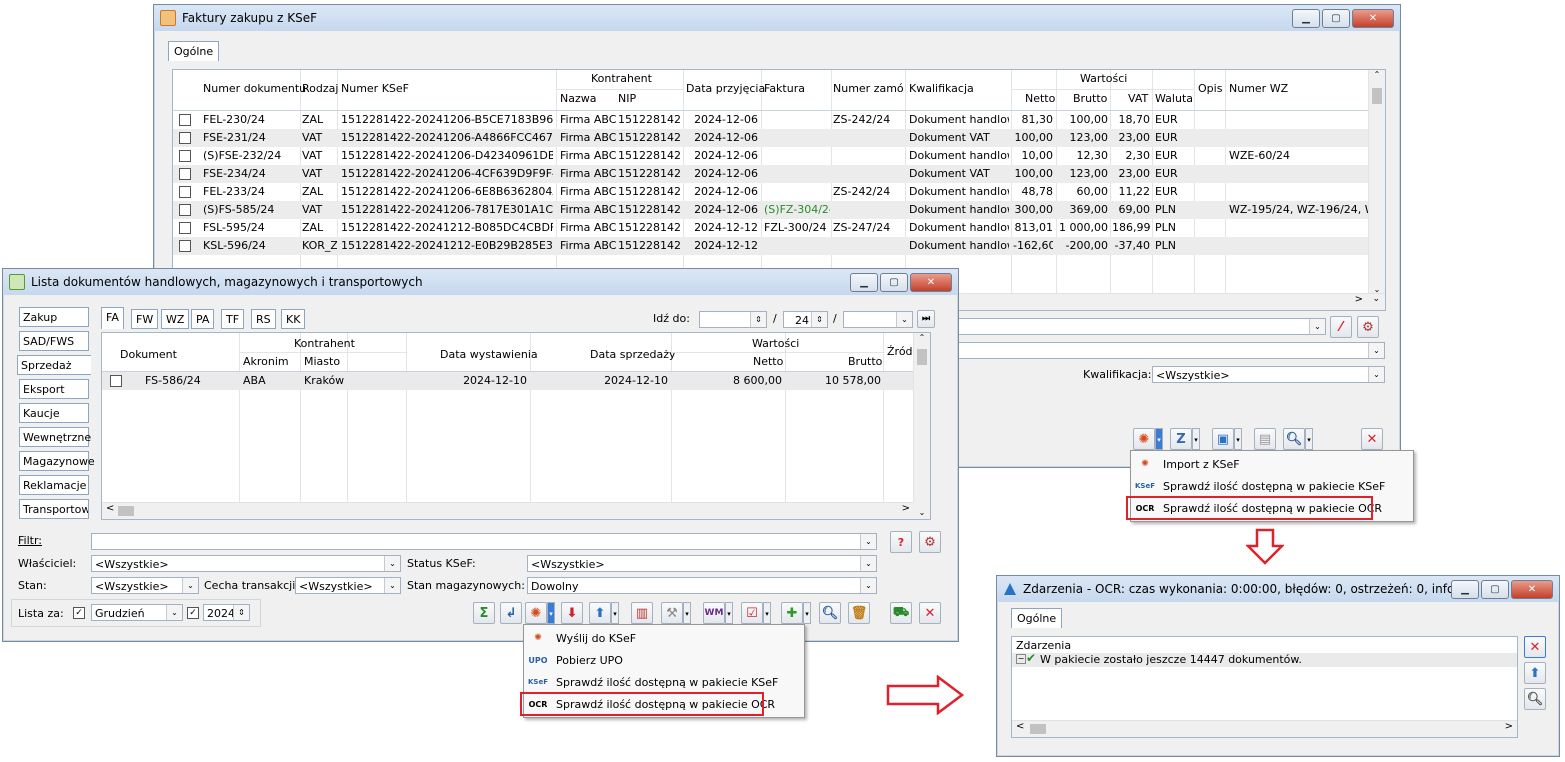 Image resolution: width=1565 pixels, height=762 pixels. I want to click on link-button: ▤, so click(1265, 439).